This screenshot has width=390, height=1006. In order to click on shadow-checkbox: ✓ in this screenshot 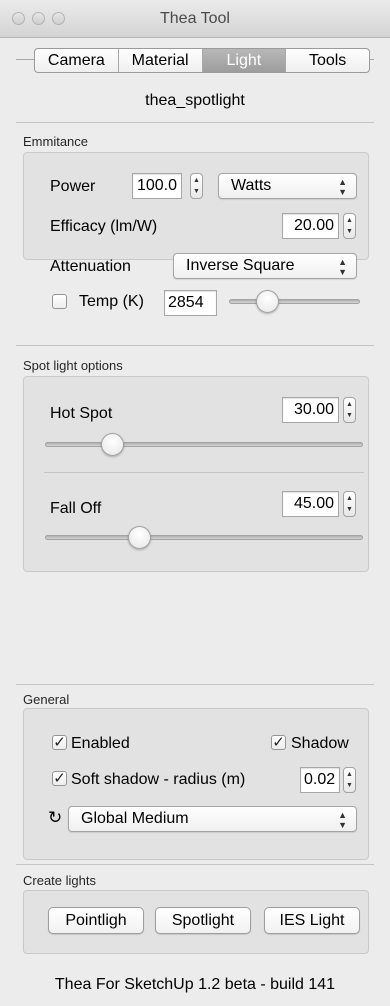, I will do `click(278, 742)`.